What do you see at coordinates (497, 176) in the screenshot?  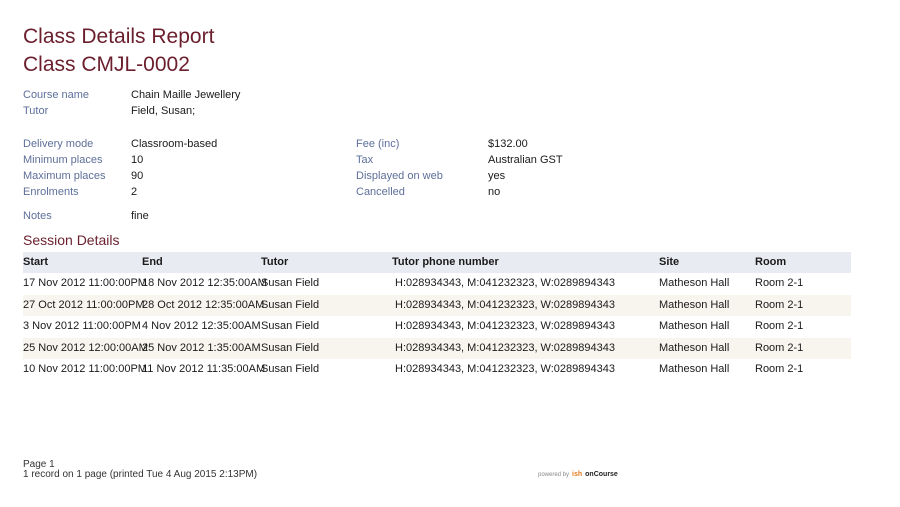 I see `displayed-on-web-value: yes` at bounding box center [497, 176].